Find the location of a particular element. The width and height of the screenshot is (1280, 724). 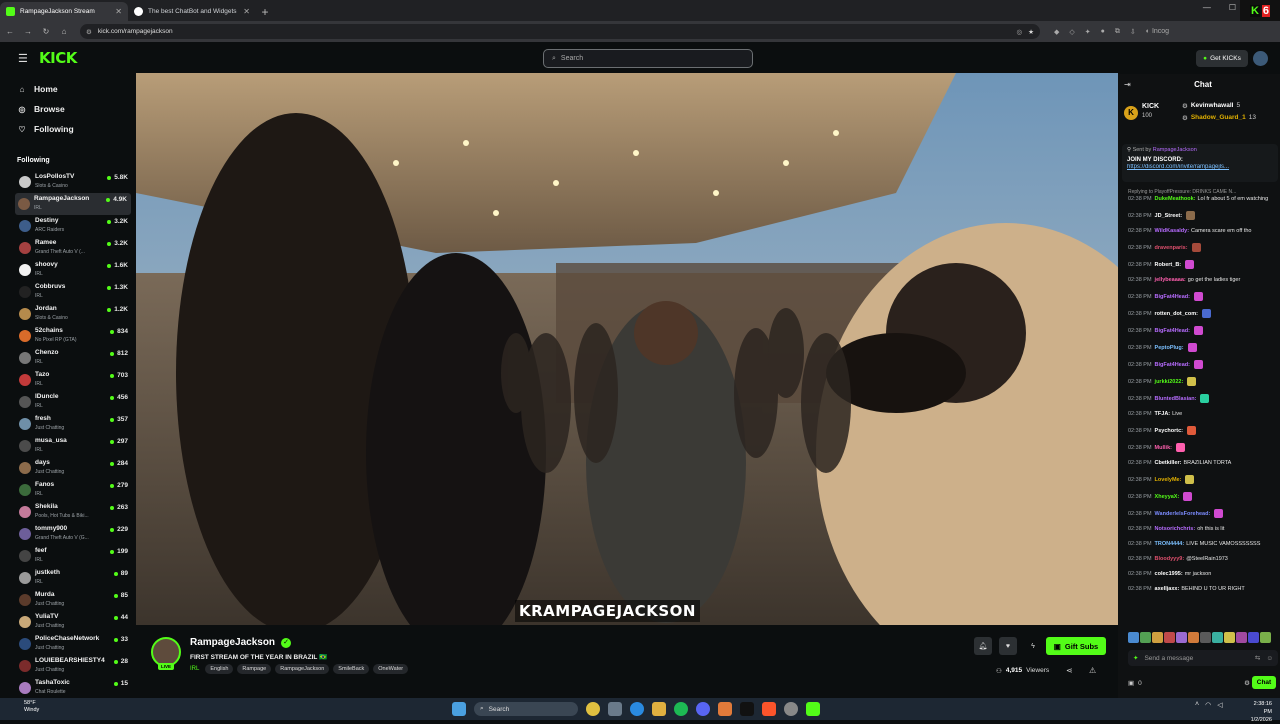

message-username: BluntedBlasian: is located at coordinates (1176, 399).